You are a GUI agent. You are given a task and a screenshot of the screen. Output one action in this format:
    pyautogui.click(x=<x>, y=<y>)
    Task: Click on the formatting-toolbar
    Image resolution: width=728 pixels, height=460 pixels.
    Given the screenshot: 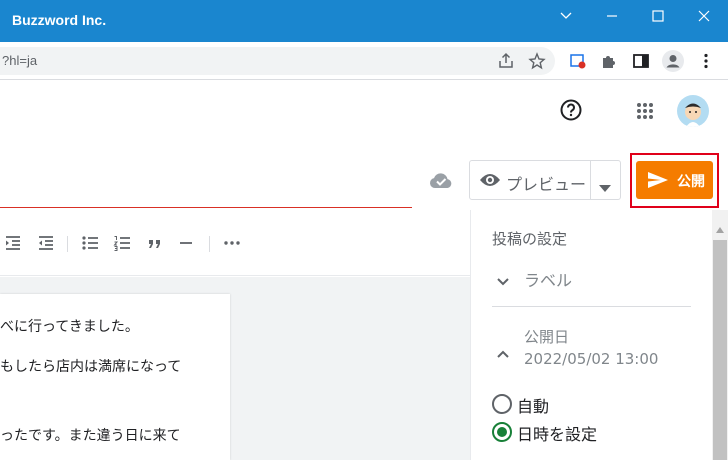 What is the action you would take?
    pyautogui.click(x=235, y=243)
    